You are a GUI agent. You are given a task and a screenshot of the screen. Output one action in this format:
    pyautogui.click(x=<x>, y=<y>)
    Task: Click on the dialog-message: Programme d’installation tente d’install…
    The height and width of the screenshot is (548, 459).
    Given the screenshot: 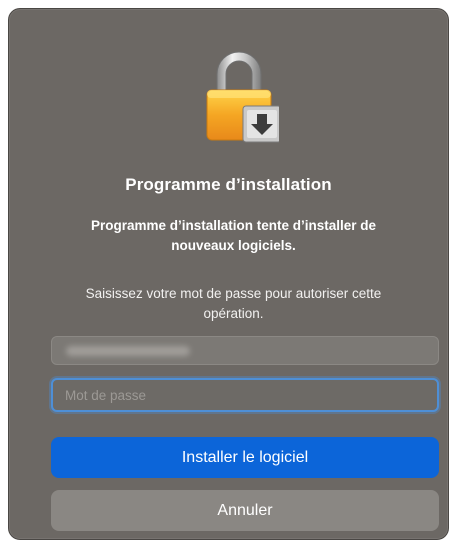 What is the action you would take?
    pyautogui.click(x=233, y=235)
    